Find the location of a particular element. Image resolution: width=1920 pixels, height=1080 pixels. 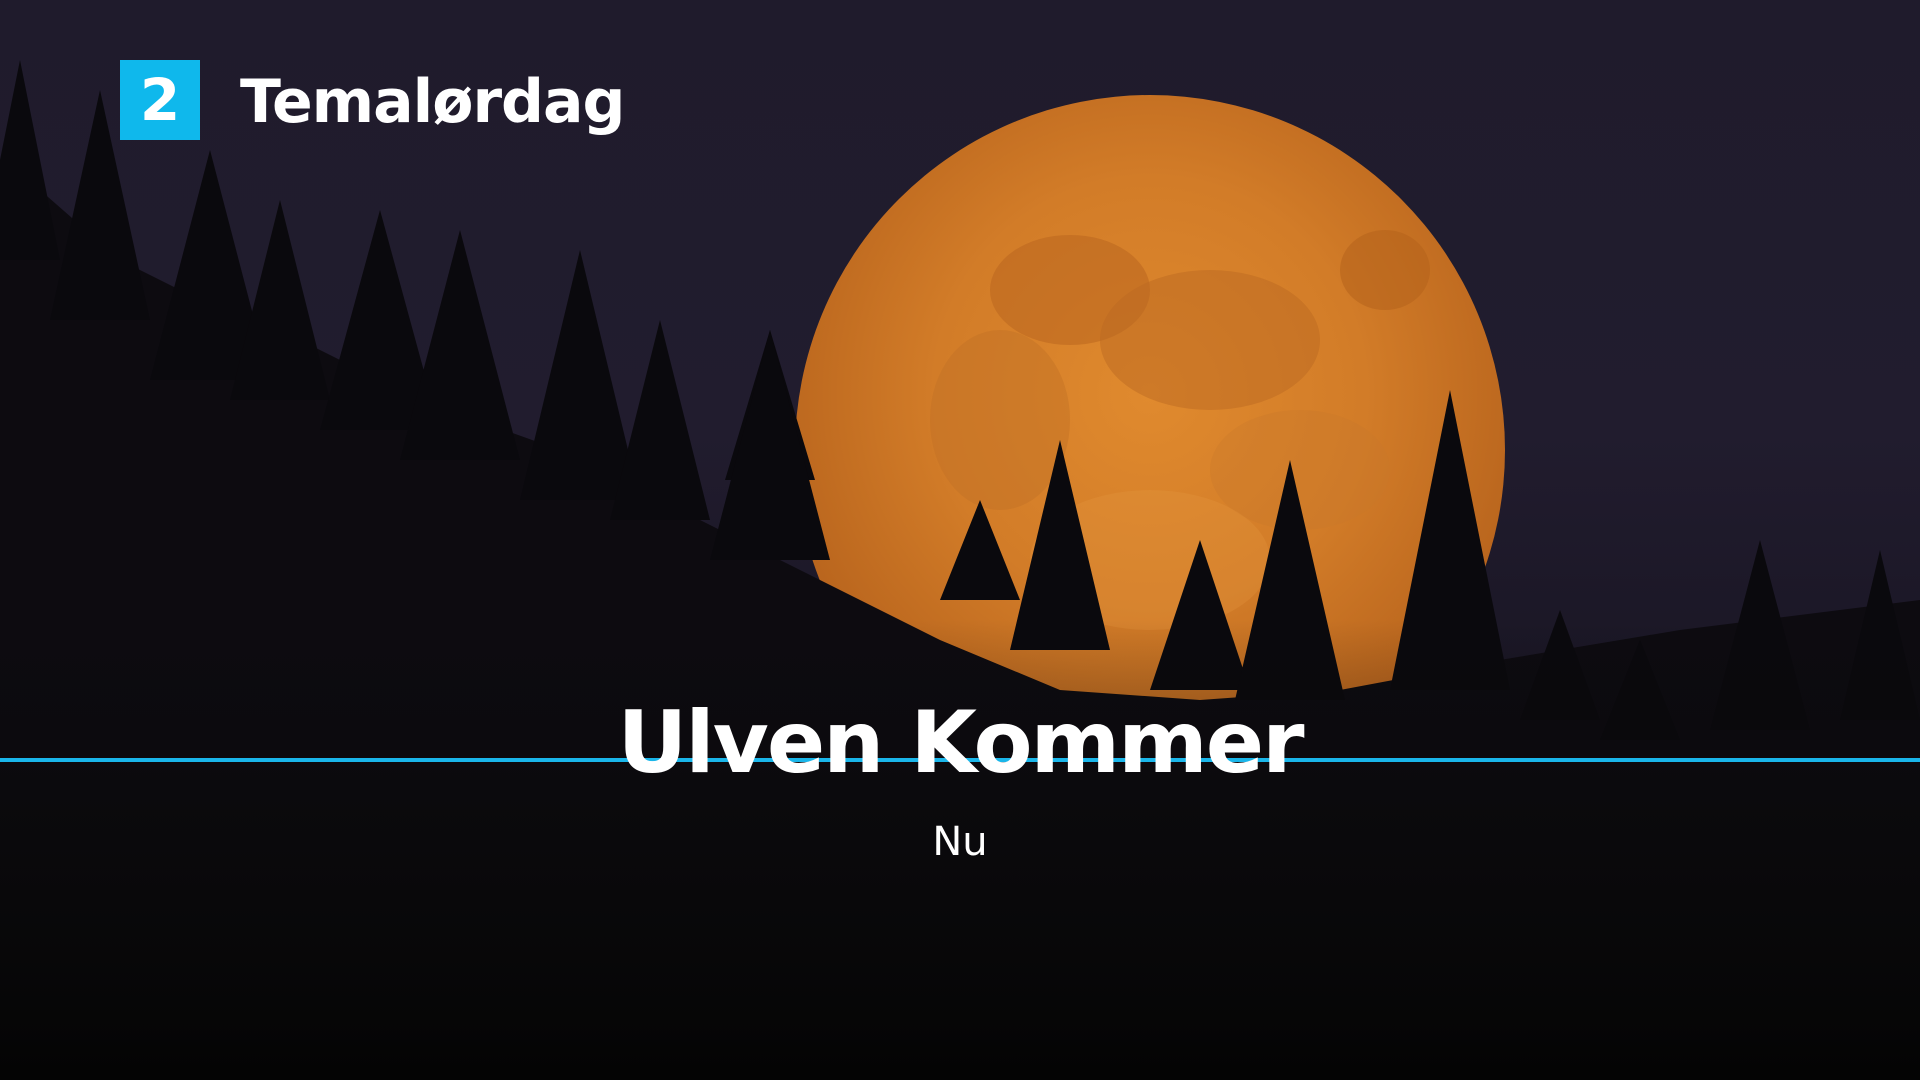

program-status: Nu is located at coordinates (960, 842).